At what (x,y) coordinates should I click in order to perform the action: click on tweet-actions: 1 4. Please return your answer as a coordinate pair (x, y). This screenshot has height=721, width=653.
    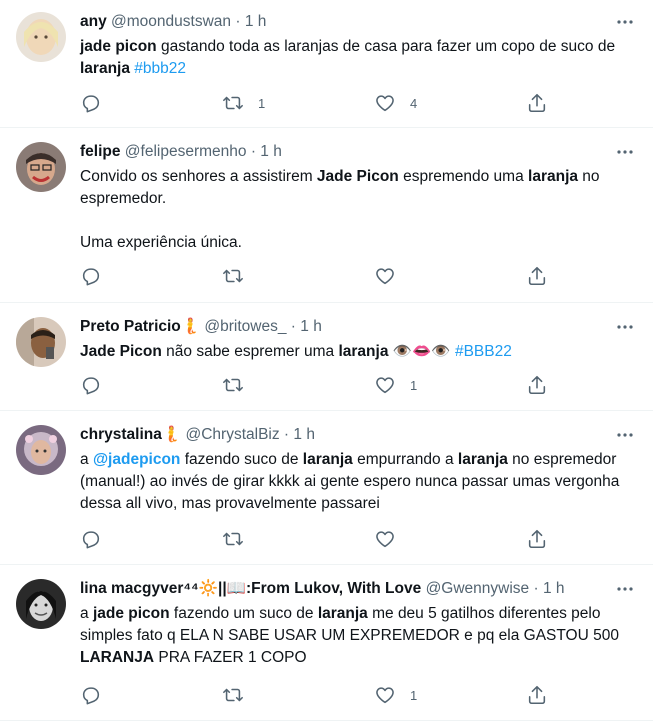
    Looking at the image, I should click on (315, 103).